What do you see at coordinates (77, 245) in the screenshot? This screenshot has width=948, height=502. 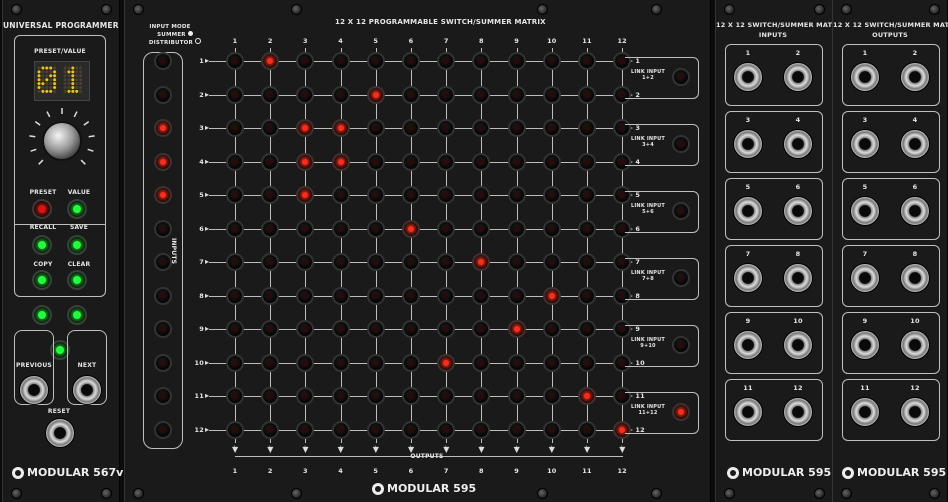 I see `save-button` at bounding box center [77, 245].